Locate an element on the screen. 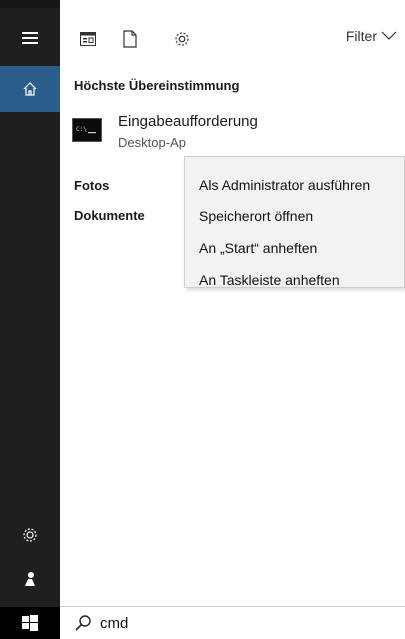 The width and height of the screenshot is (405, 639). settings-filter-button is located at coordinates (182, 39).